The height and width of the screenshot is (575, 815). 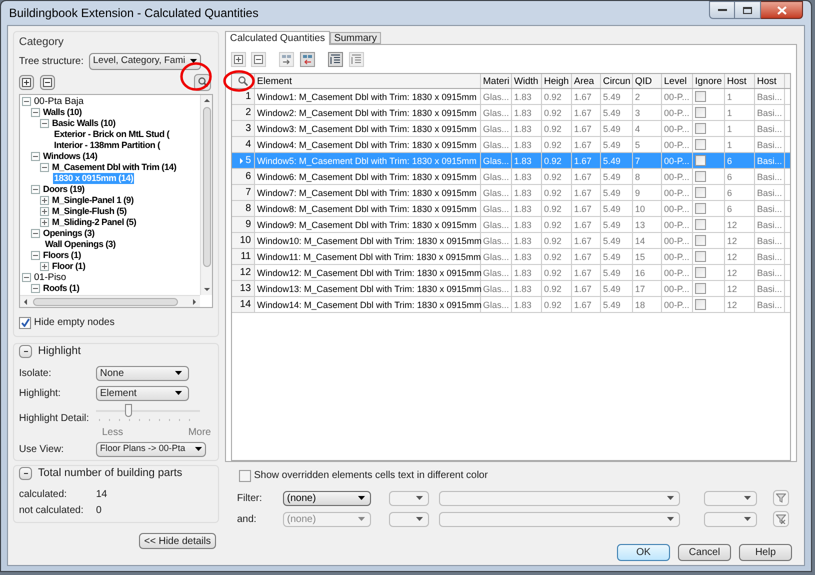 I want to click on column-header: Width, so click(x=527, y=81).